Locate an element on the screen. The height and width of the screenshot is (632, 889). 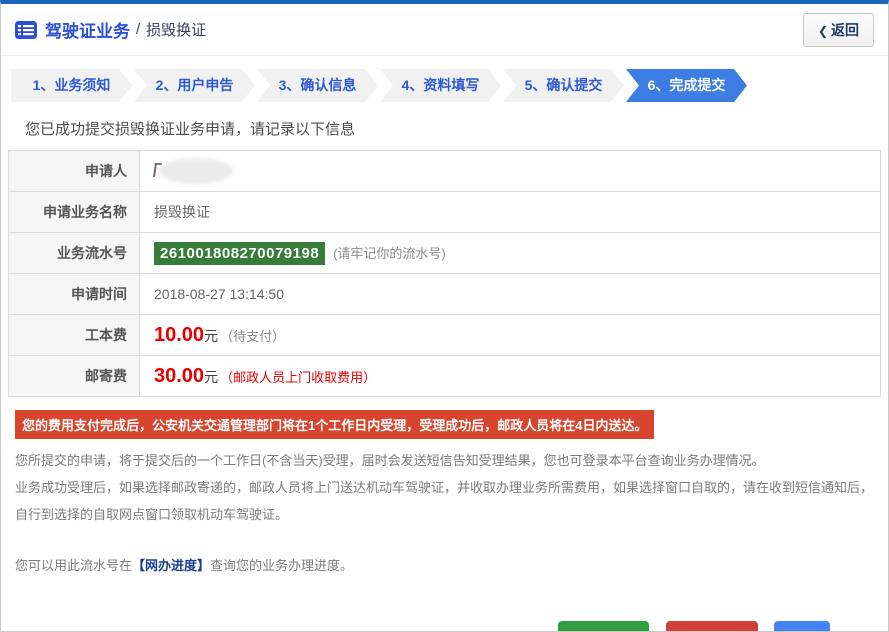
progress-note-highlight: 【网办进度】 is located at coordinates (171, 565).